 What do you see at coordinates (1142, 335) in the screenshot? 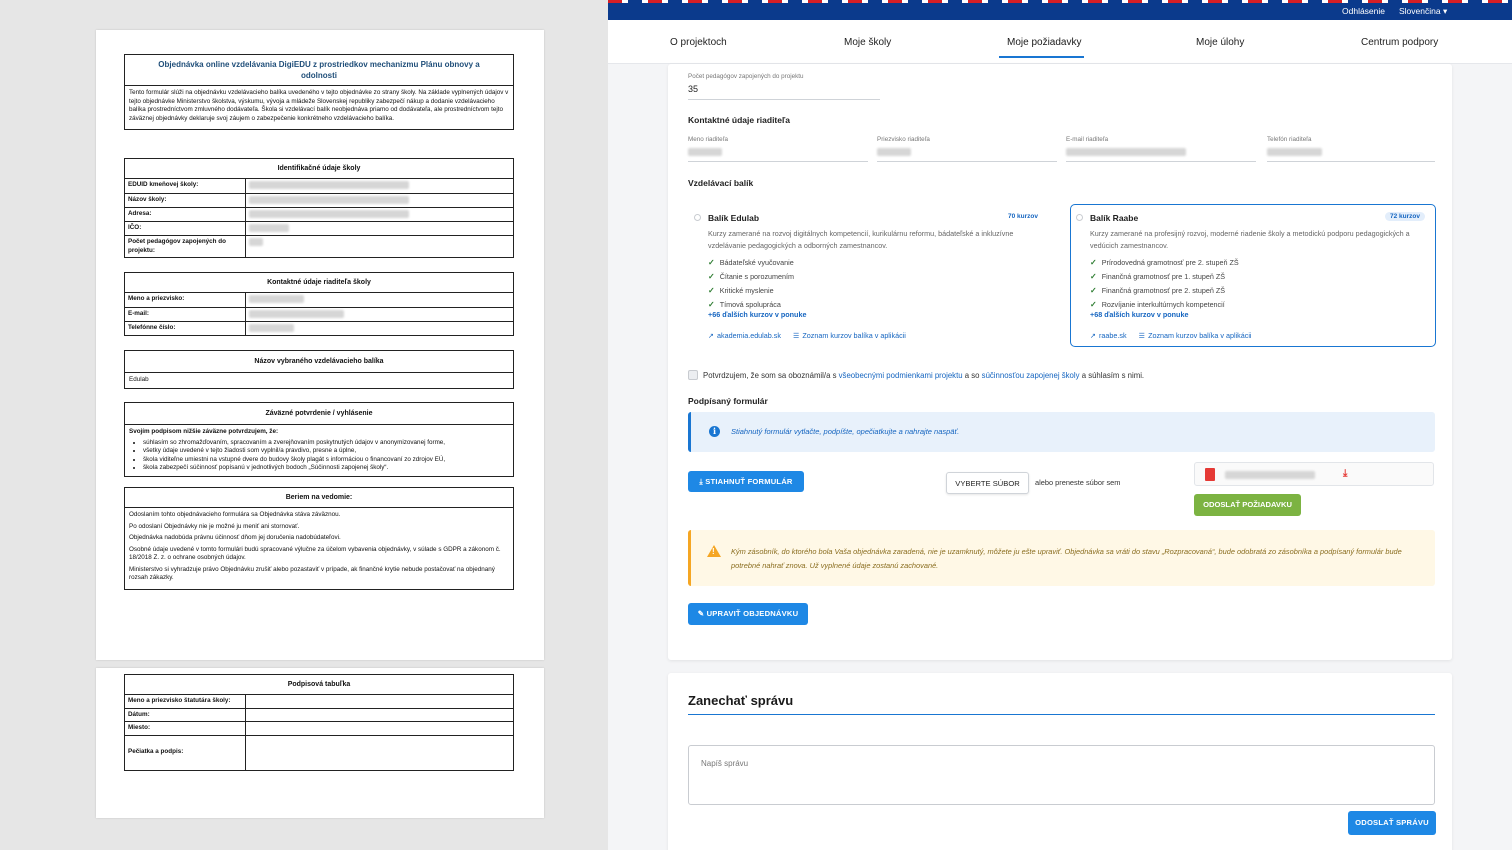
I see `list-icon: ☰` at bounding box center [1142, 335].